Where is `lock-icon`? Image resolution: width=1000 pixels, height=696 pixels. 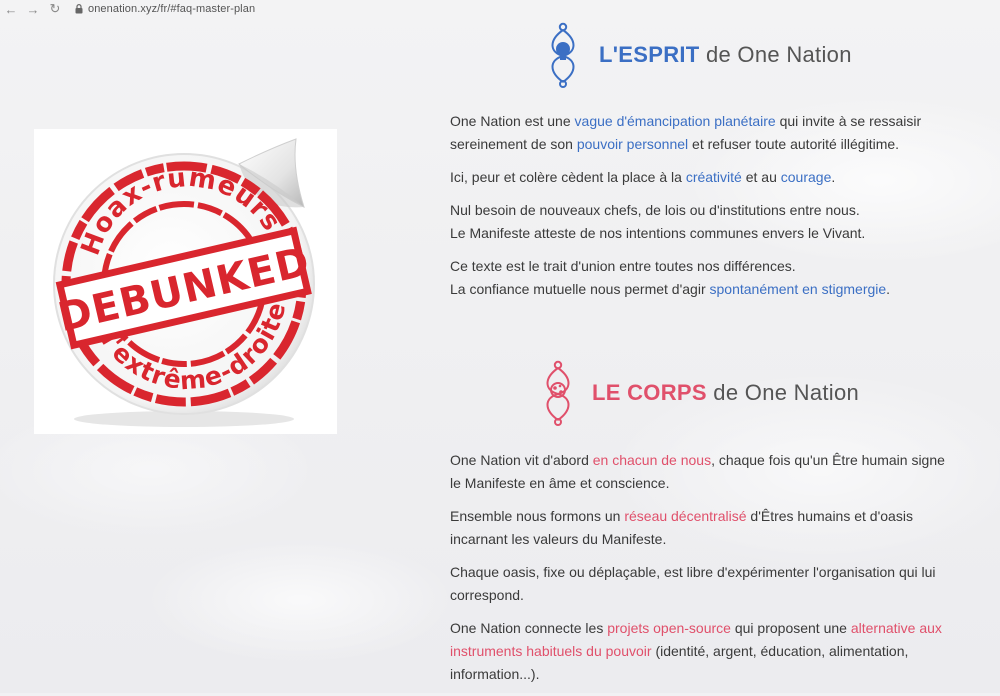 lock-icon is located at coordinates (79, 9).